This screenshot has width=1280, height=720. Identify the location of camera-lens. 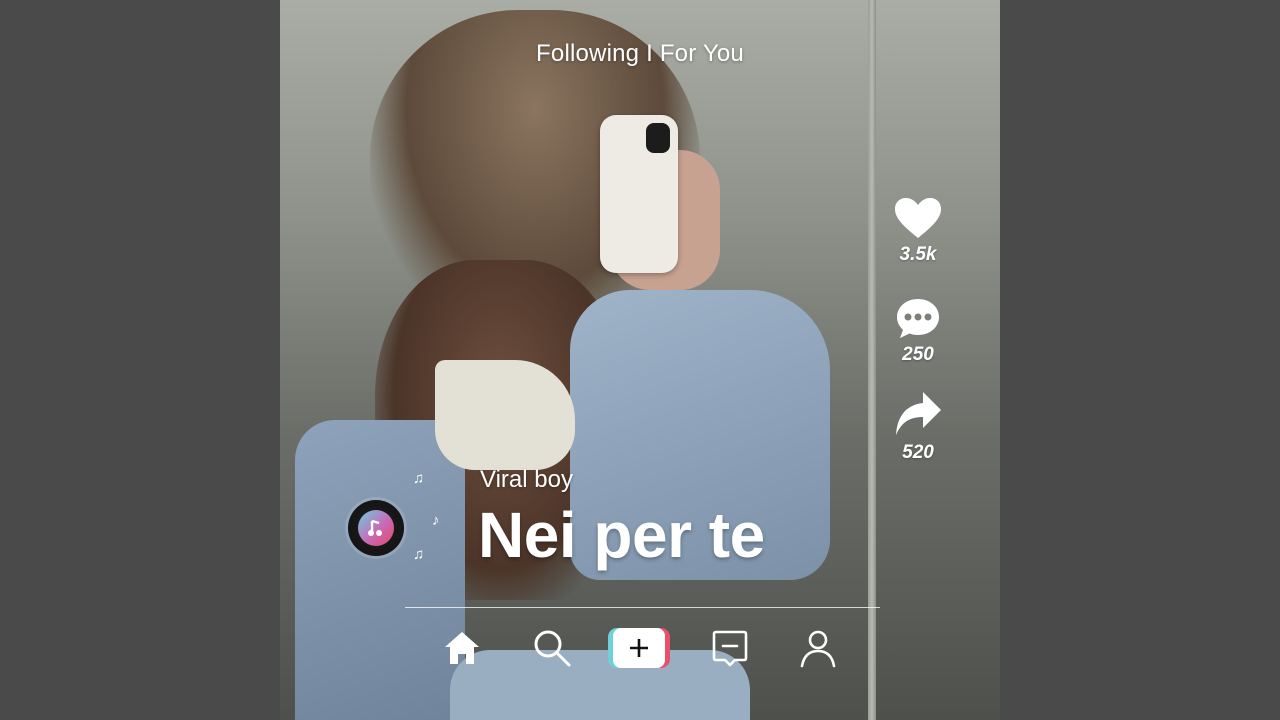
(658, 138).